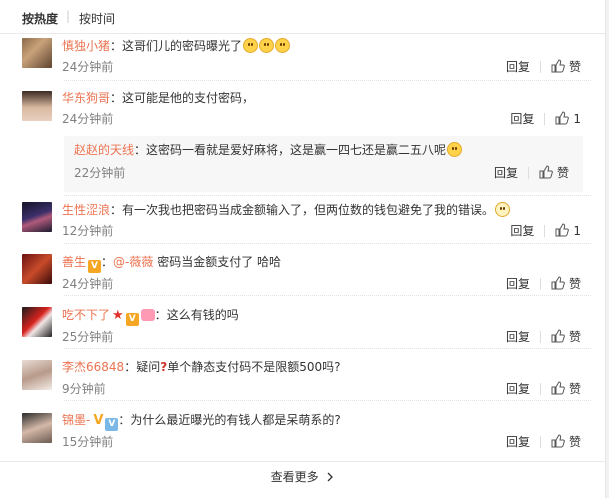 The height and width of the screenshot is (498, 609). What do you see at coordinates (133, 262) in the screenshot?
I see `mention-link: @-薇薇` at bounding box center [133, 262].